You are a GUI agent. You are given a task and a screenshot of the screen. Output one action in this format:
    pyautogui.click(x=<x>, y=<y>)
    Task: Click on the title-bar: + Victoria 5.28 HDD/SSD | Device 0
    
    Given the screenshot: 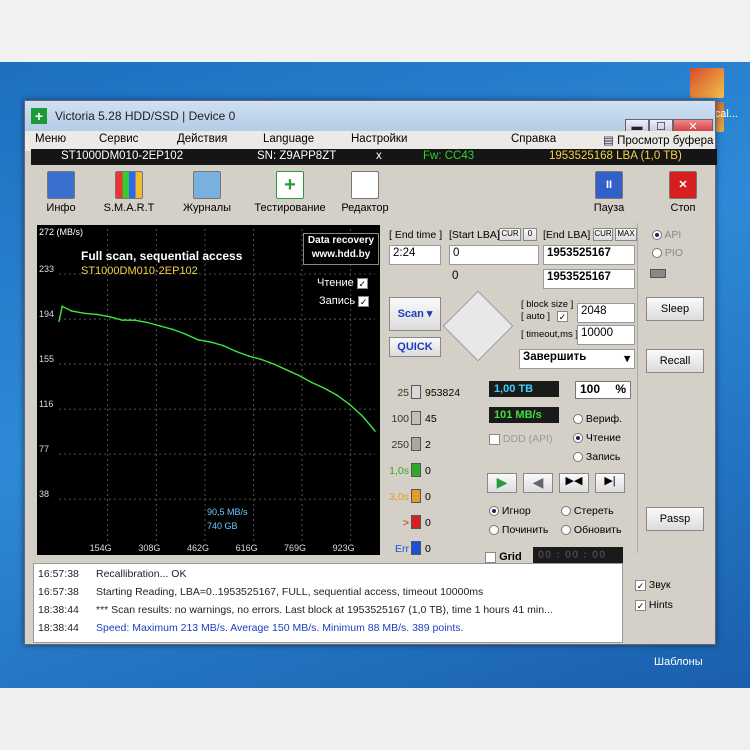 What is the action you would take?
    pyautogui.click(x=370, y=116)
    